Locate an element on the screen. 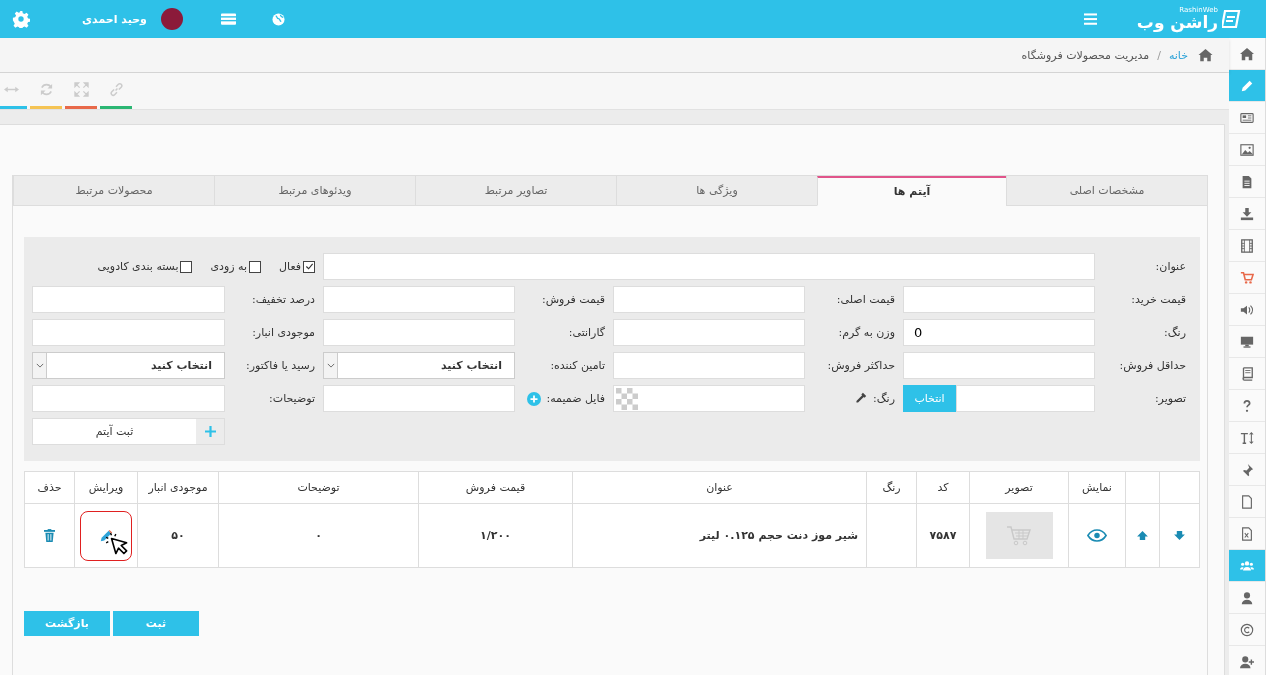 The width and height of the screenshot is (1266, 675). breadcrumb-current: مدیریت محصولات فروشگاه is located at coordinates (1085, 55).